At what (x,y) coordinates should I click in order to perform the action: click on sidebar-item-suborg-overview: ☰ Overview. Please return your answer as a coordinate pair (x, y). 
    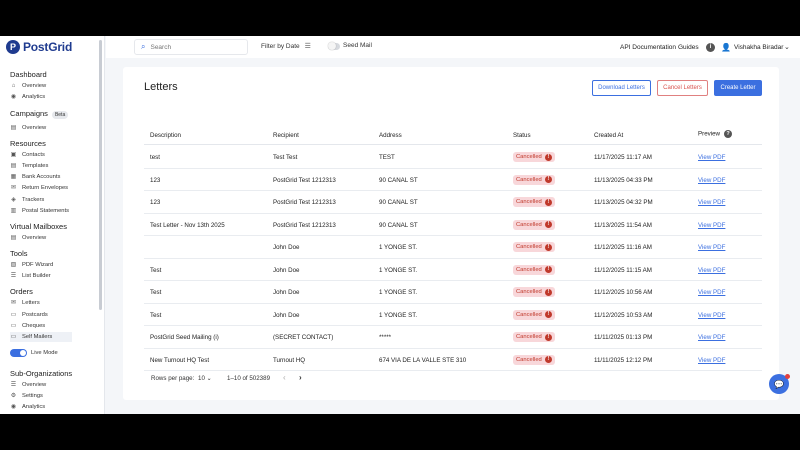
    Looking at the image, I should click on (28, 385).